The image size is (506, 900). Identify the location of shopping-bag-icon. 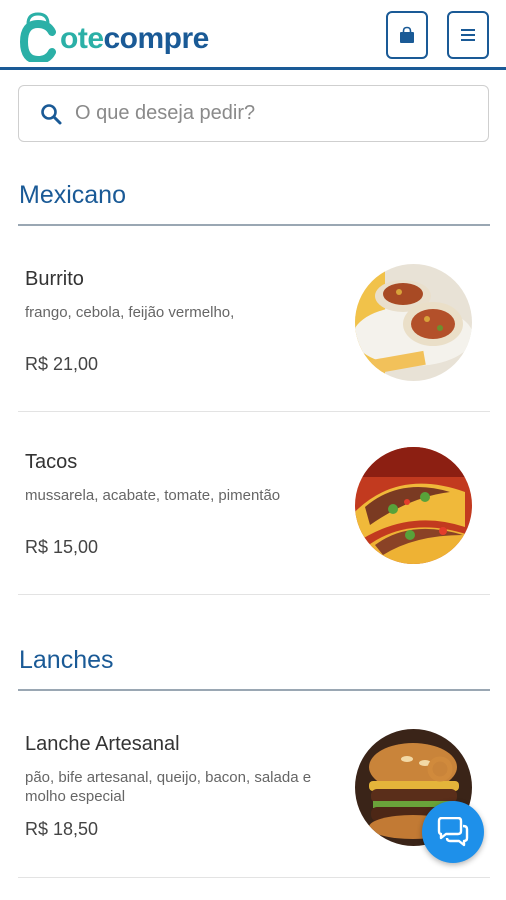
(407, 34).